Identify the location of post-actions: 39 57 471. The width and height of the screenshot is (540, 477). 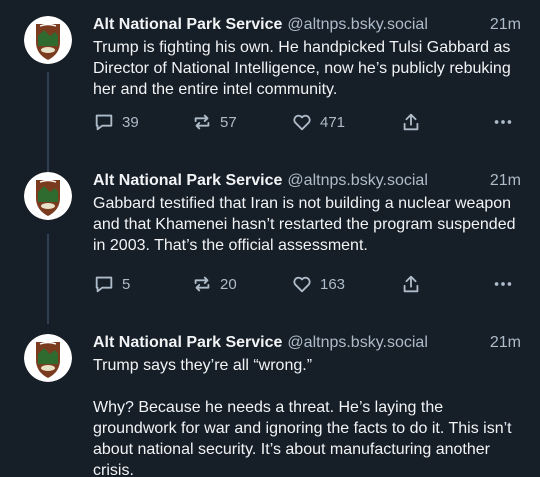
(308, 122).